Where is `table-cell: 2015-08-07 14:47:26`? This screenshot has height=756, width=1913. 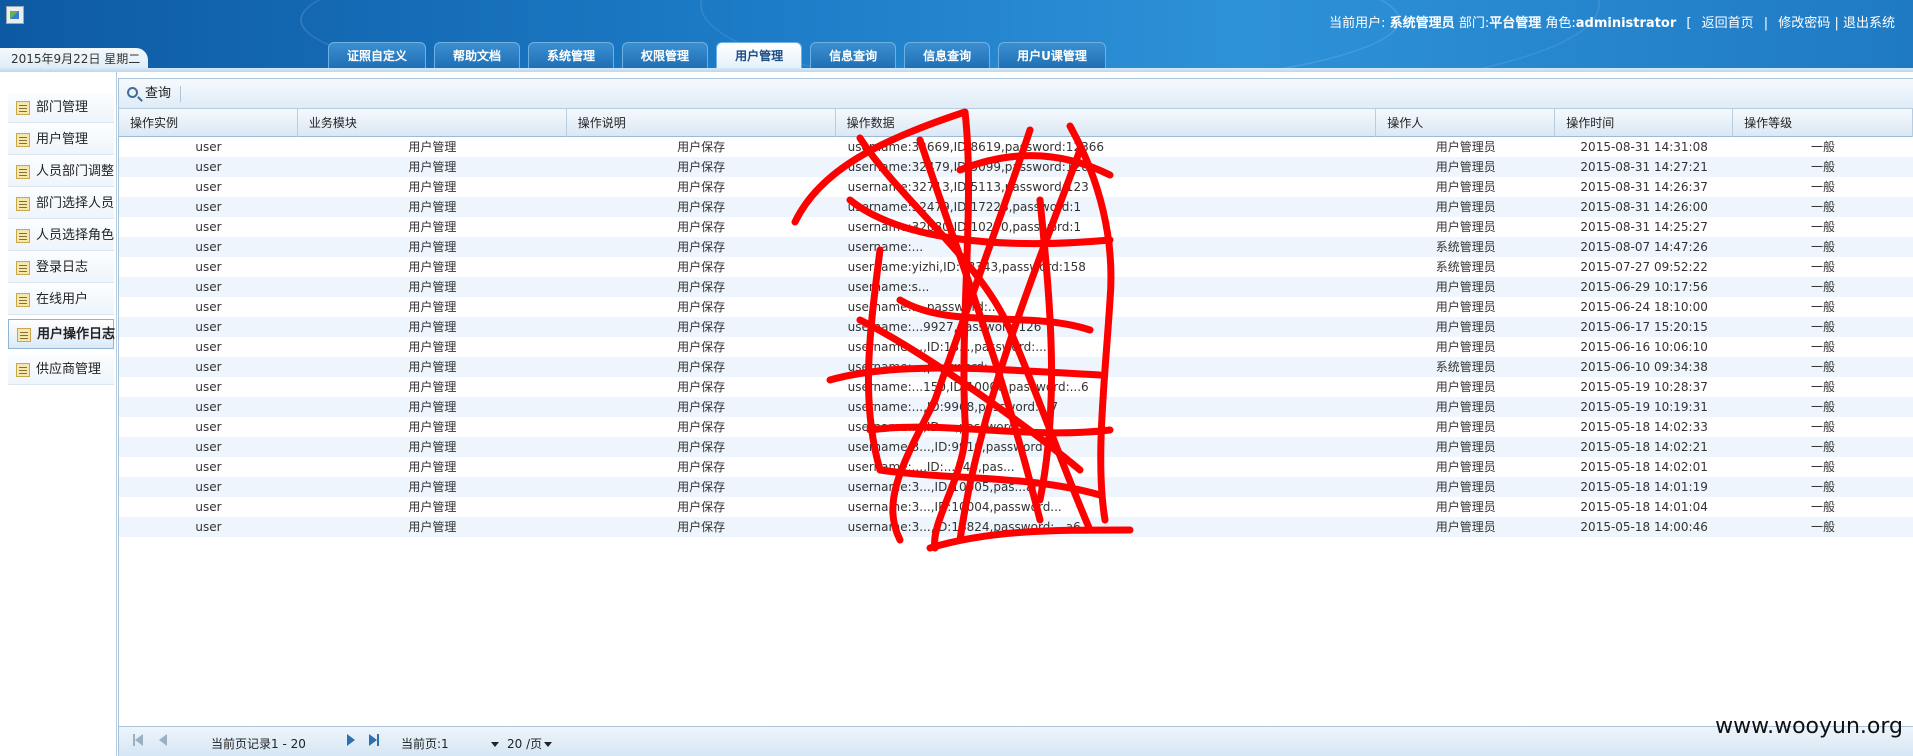 table-cell: 2015-08-07 14:47:26 is located at coordinates (1644, 247).